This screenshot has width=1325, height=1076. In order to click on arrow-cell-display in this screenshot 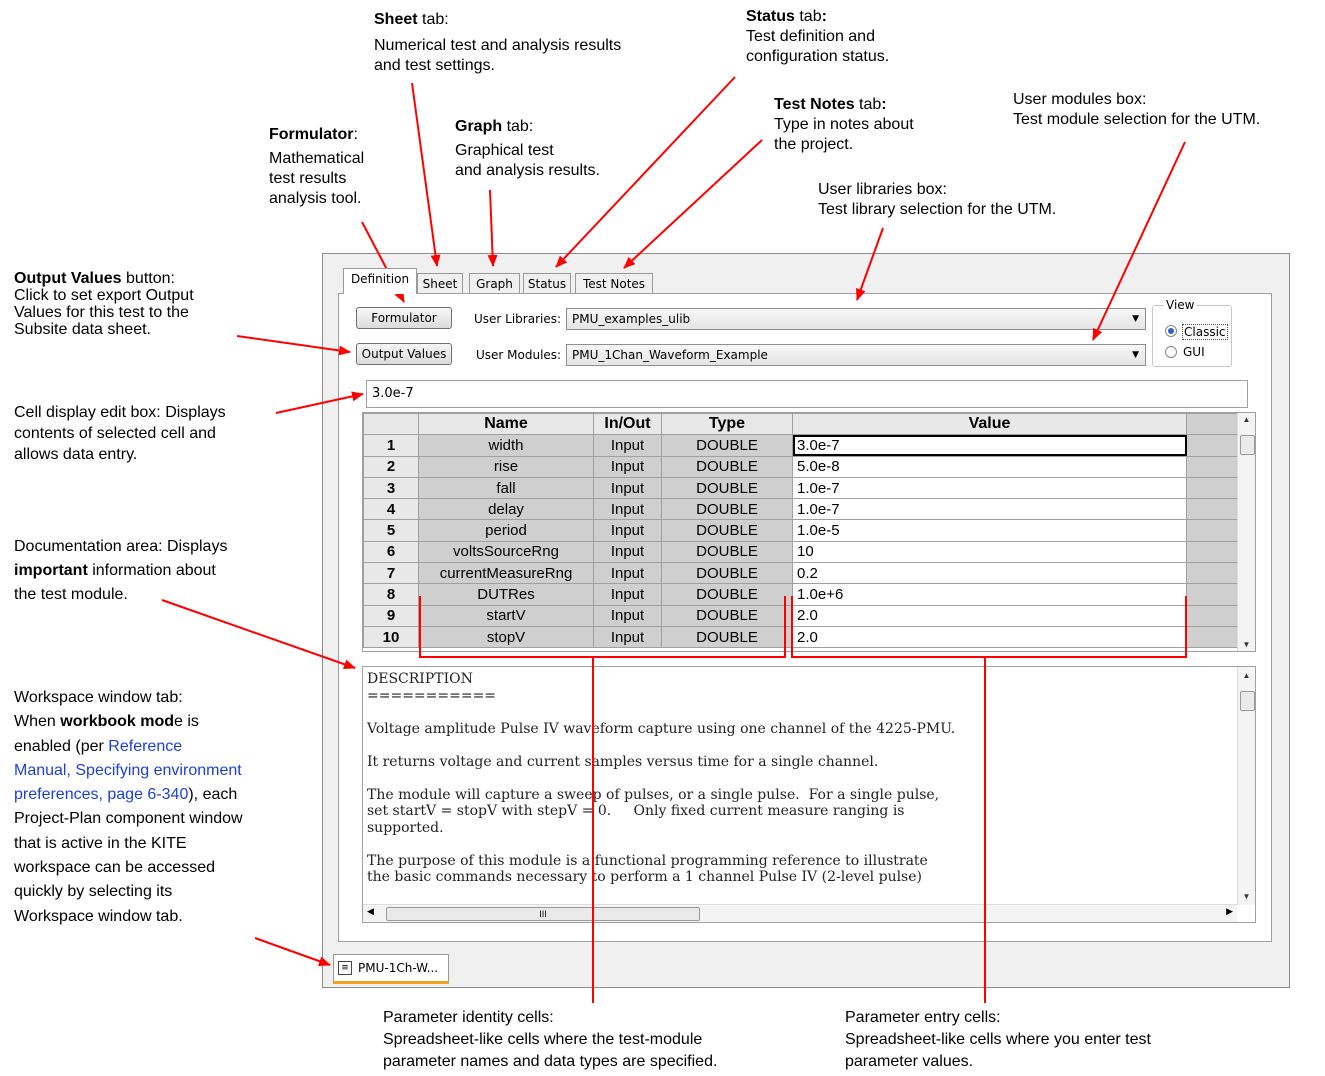, I will do `click(319, 402)`.